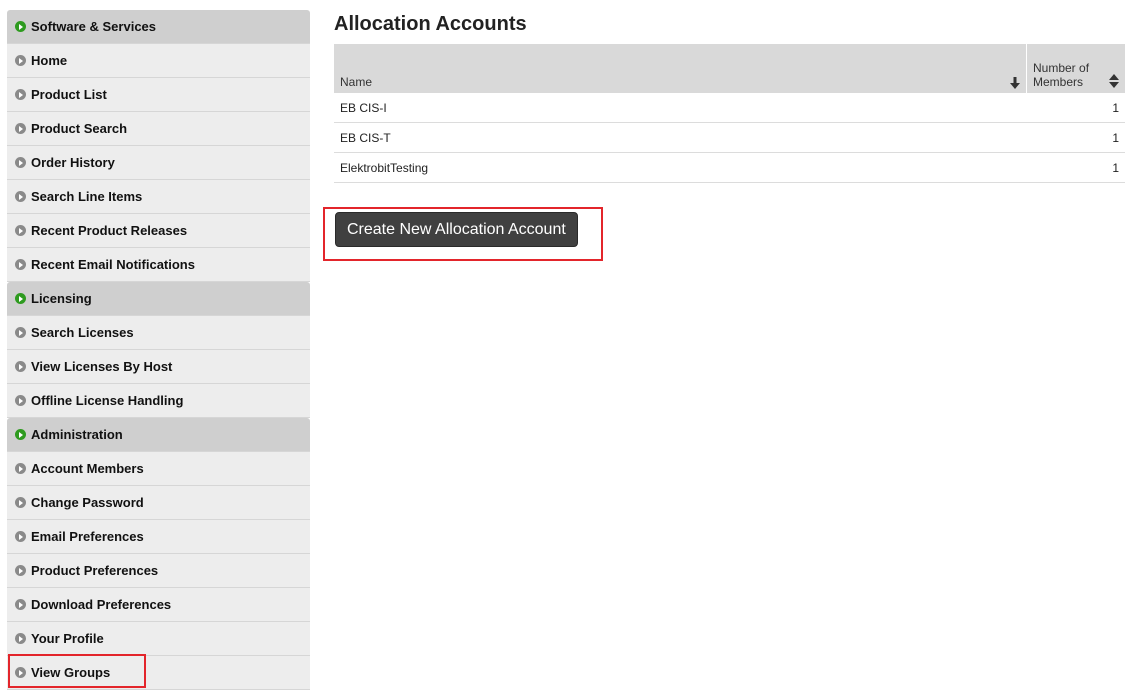  Describe the element at coordinates (87, 536) in the screenshot. I see `sidebar-item-label: Email Preferences` at that location.